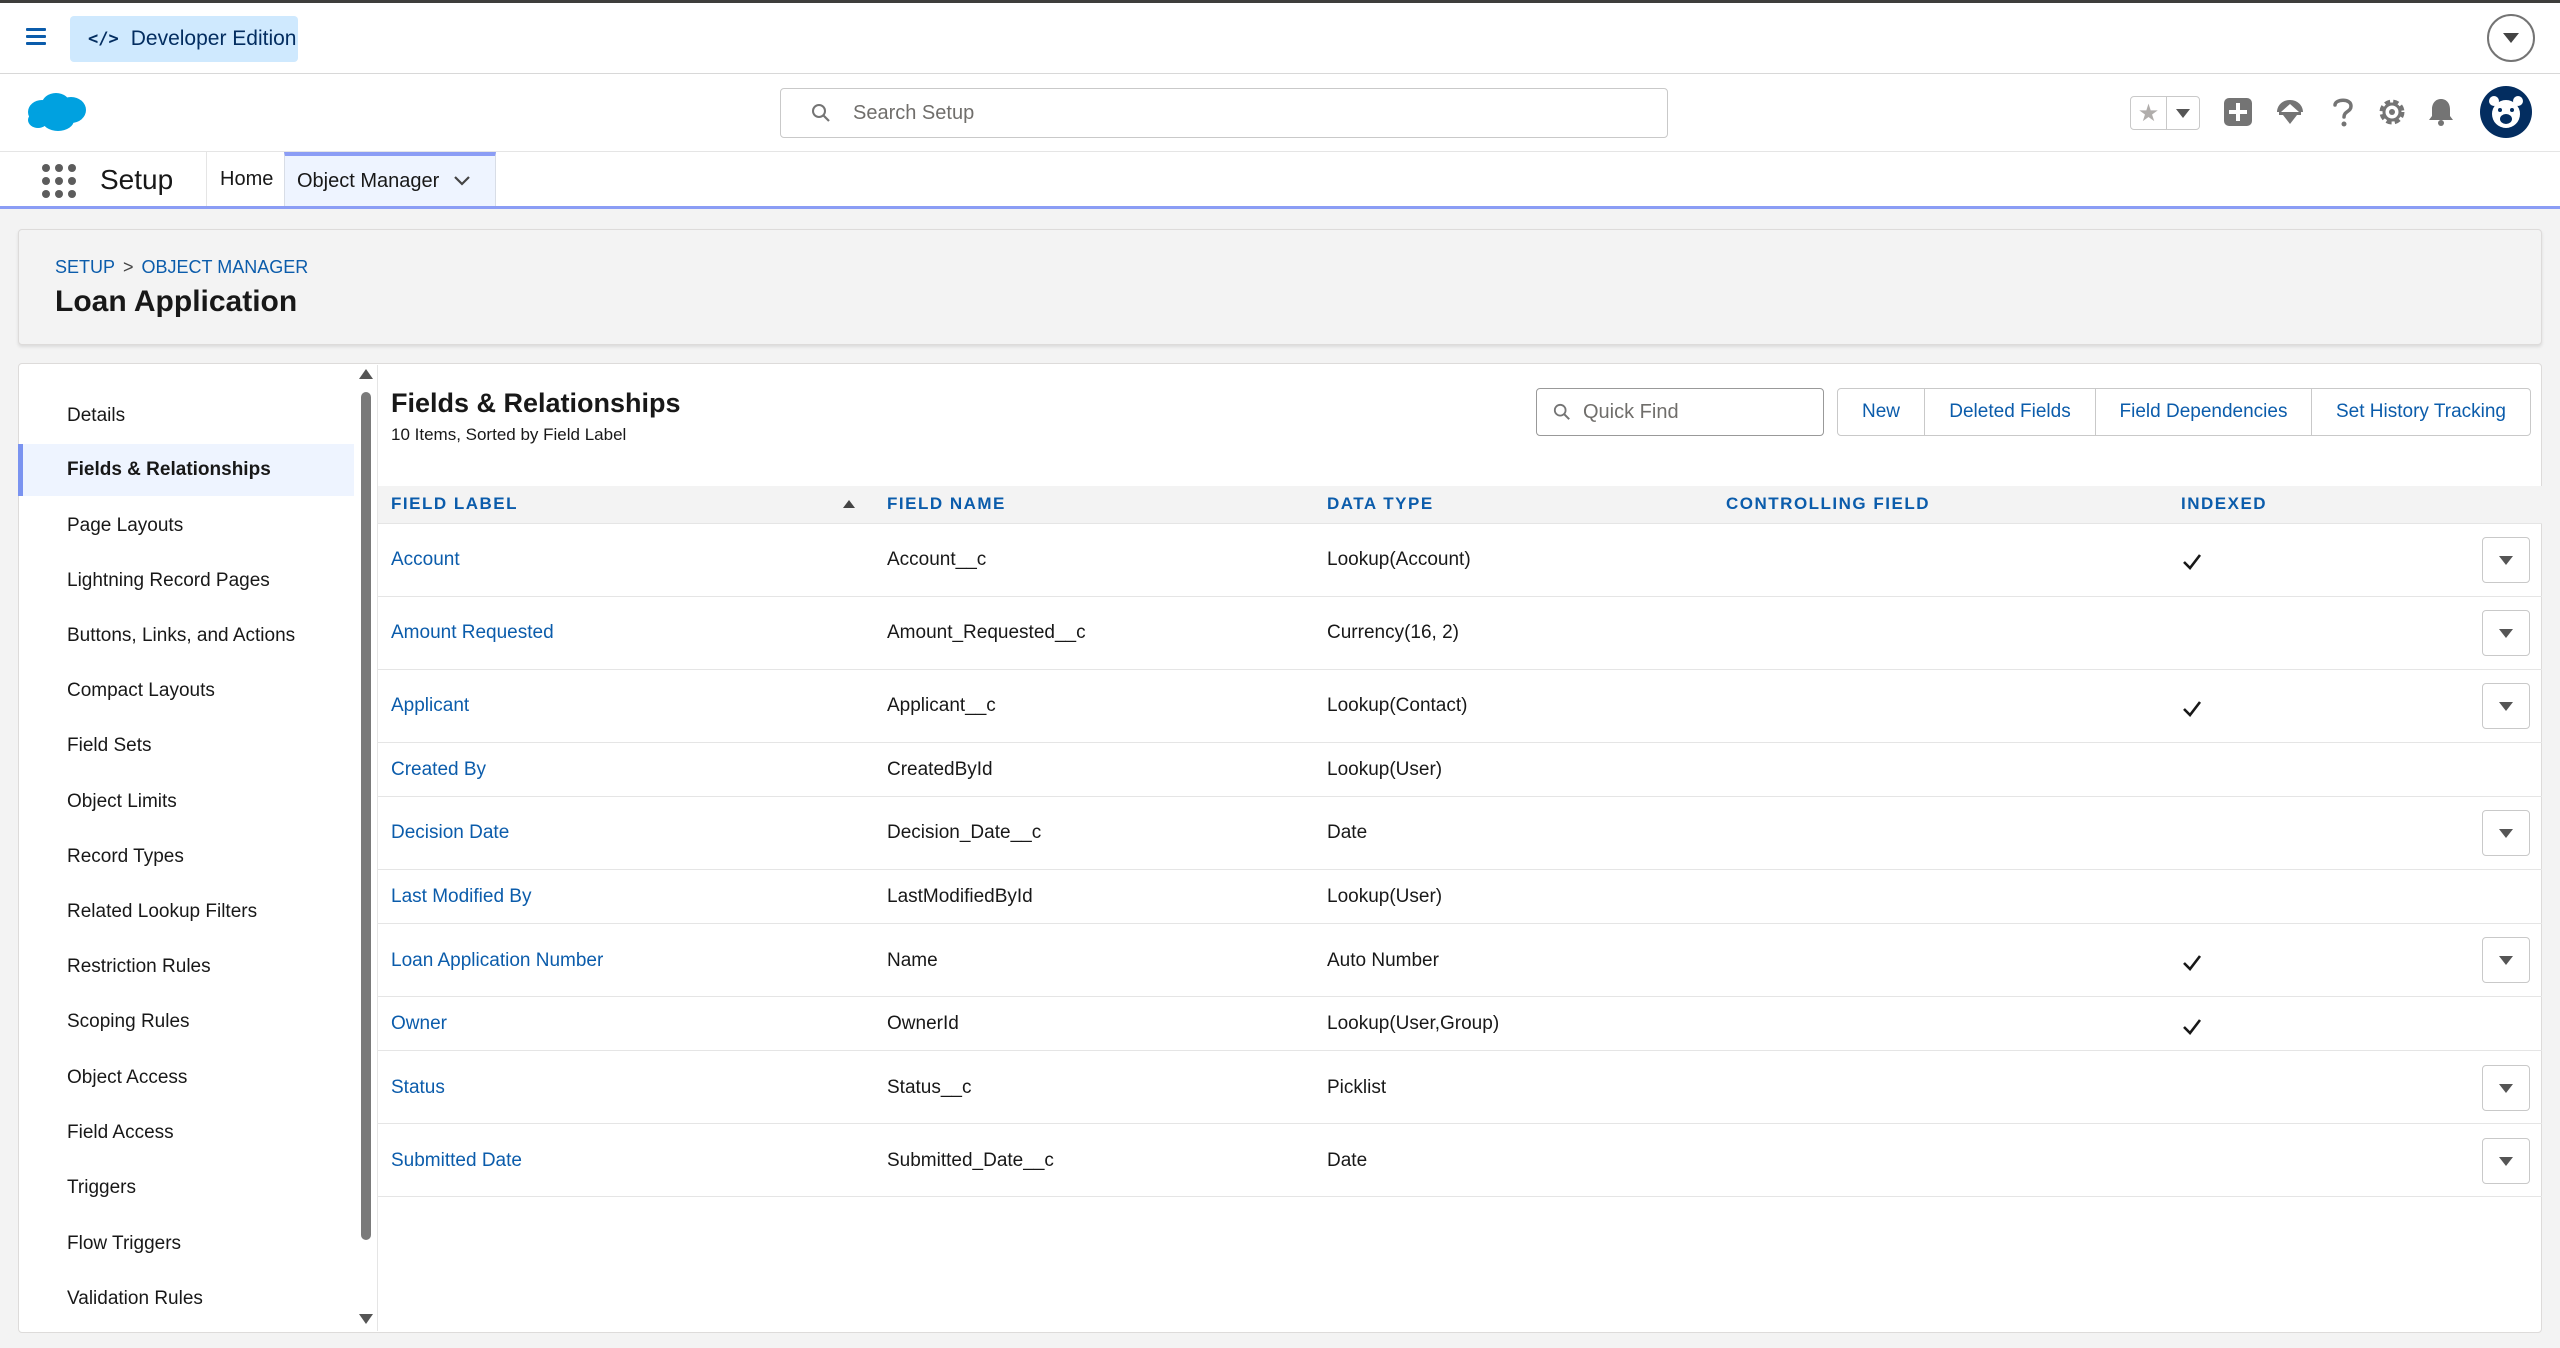  I want to click on data-type: Lookup(User), so click(1385, 896).